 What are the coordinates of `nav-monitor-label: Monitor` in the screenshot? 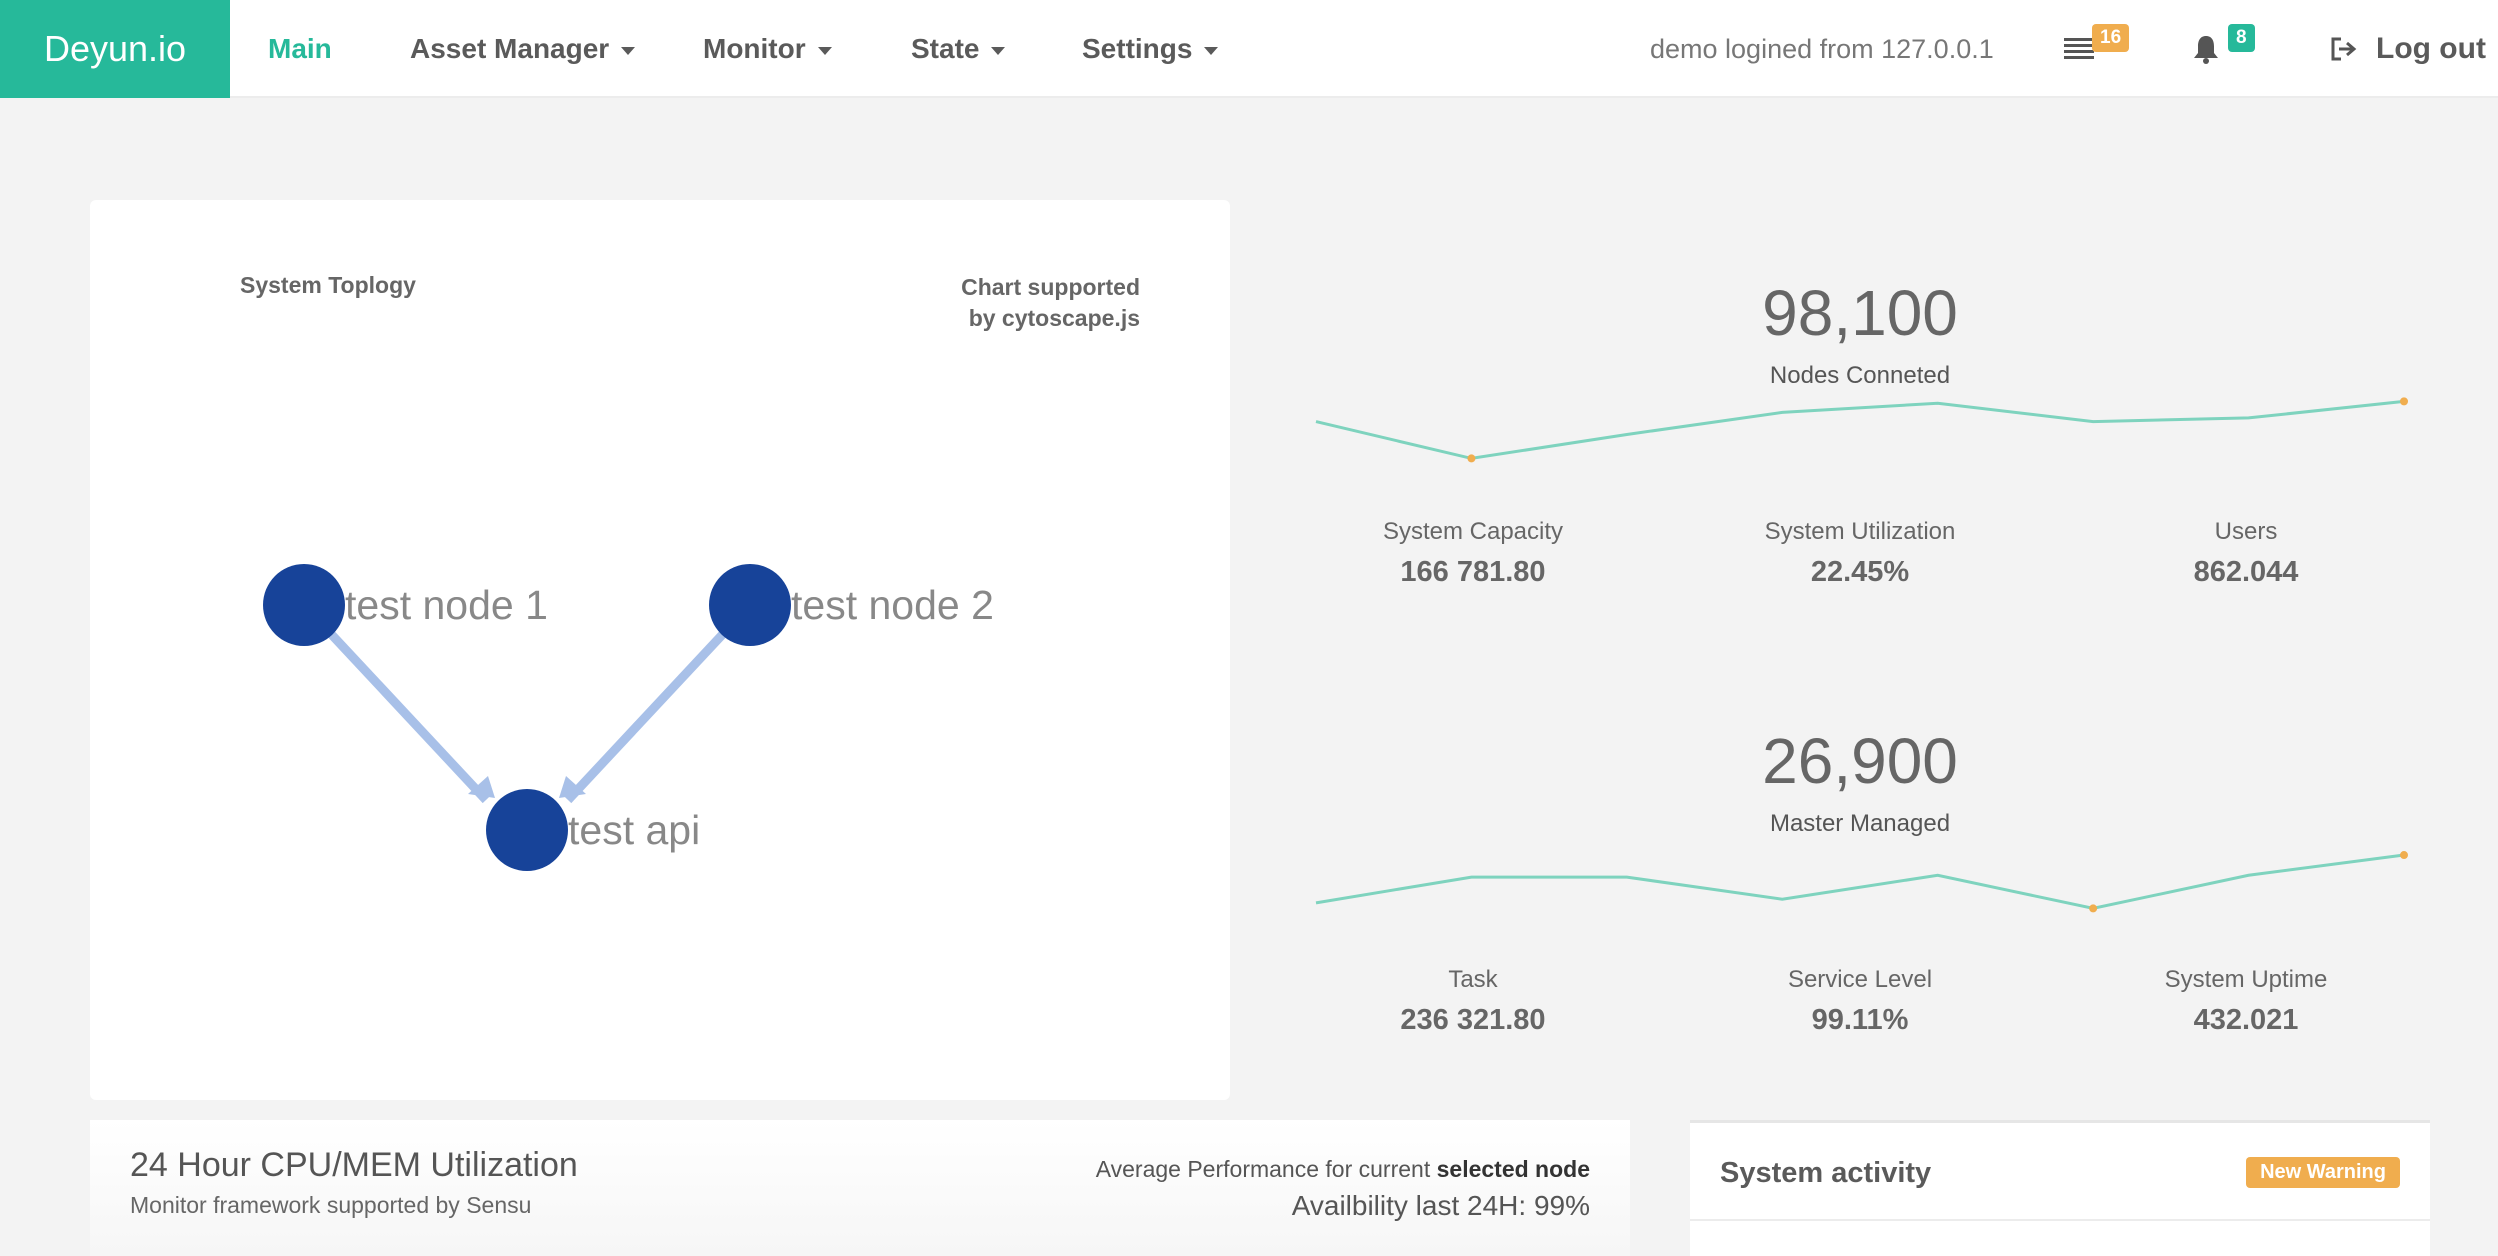 It's located at (754, 48).